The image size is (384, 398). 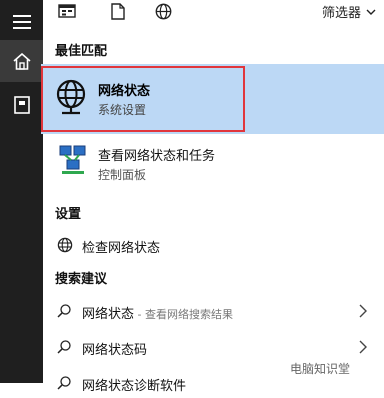 I want to click on notebook-icon, so click(x=21, y=105).